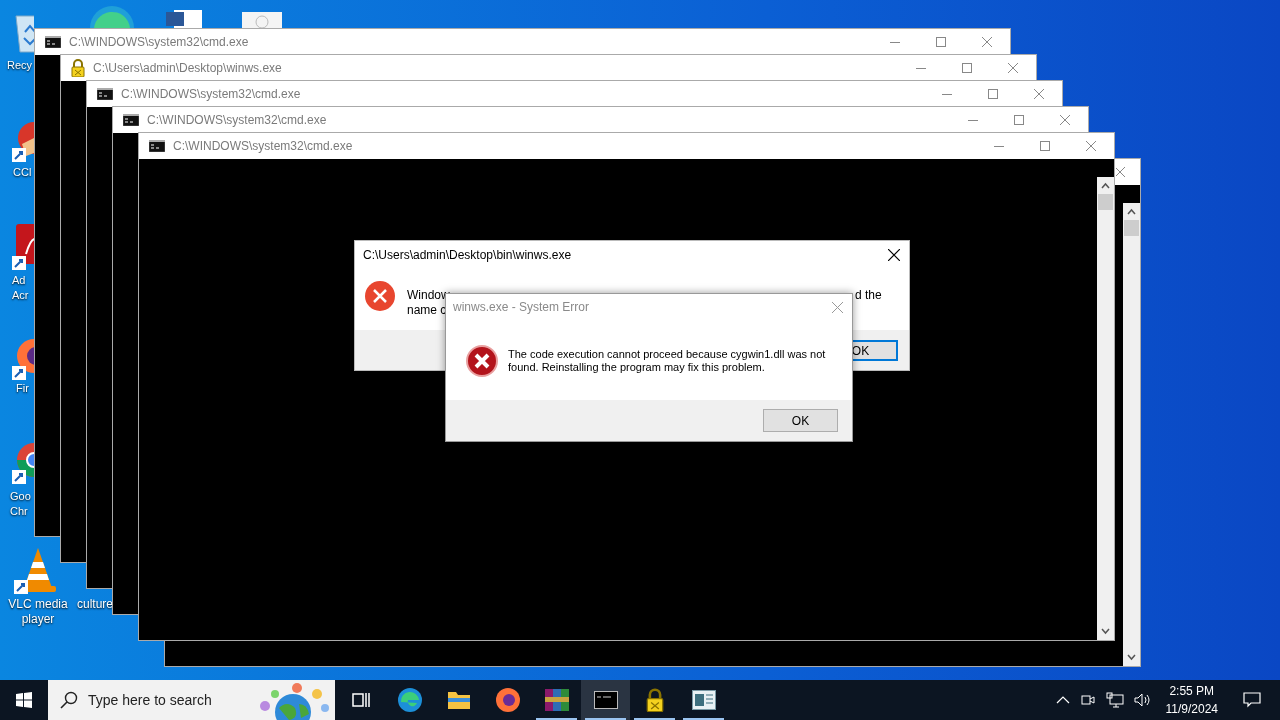 The height and width of the screenshot is (720, 1280). I want to click on chevron-up-icon, so click(1062, 700).